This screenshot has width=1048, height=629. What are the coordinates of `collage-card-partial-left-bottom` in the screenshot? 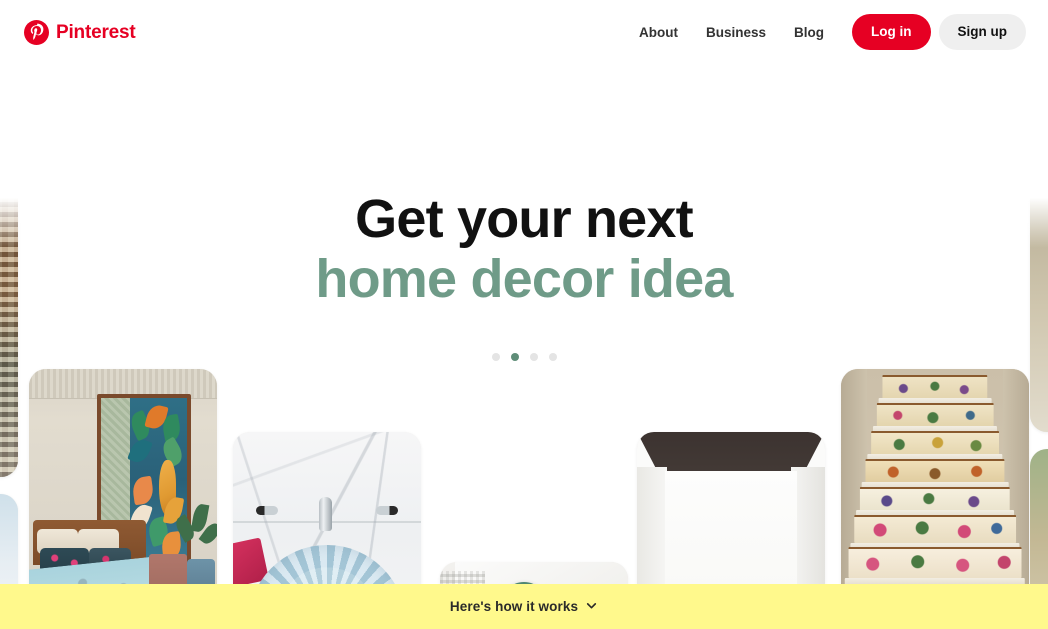 It's located at (9, 539).